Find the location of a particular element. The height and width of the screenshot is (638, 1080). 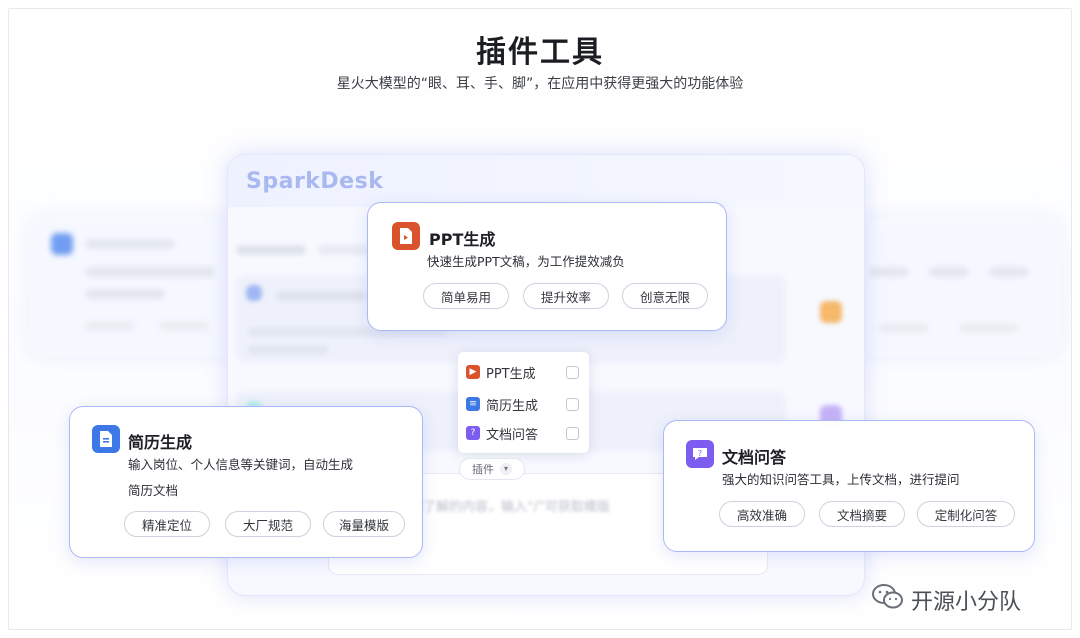

watermark-text: 开源小分队 is located at coordinates (966, 602).